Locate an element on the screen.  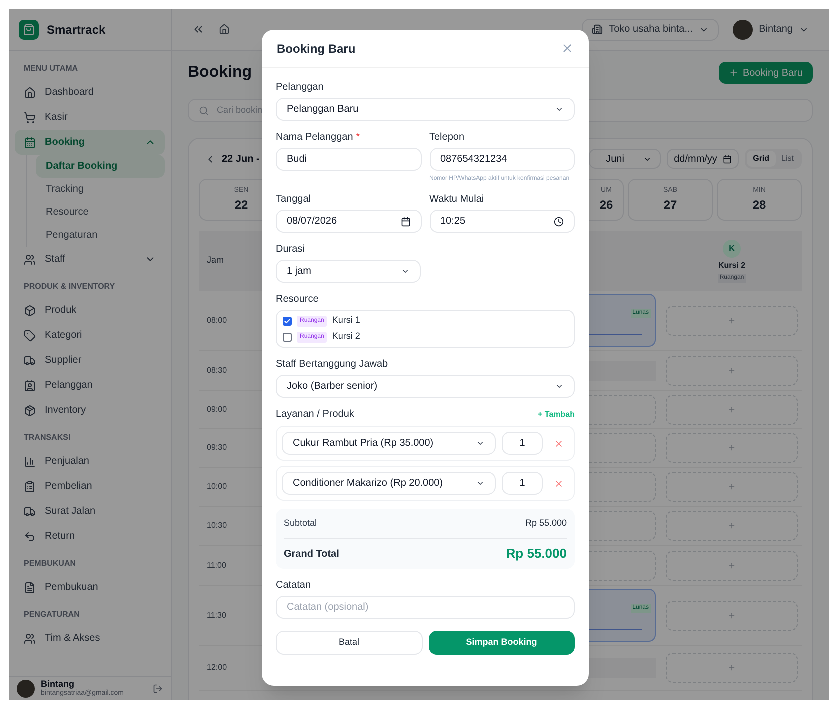
clock-icon is located at coordinates (559, 221).